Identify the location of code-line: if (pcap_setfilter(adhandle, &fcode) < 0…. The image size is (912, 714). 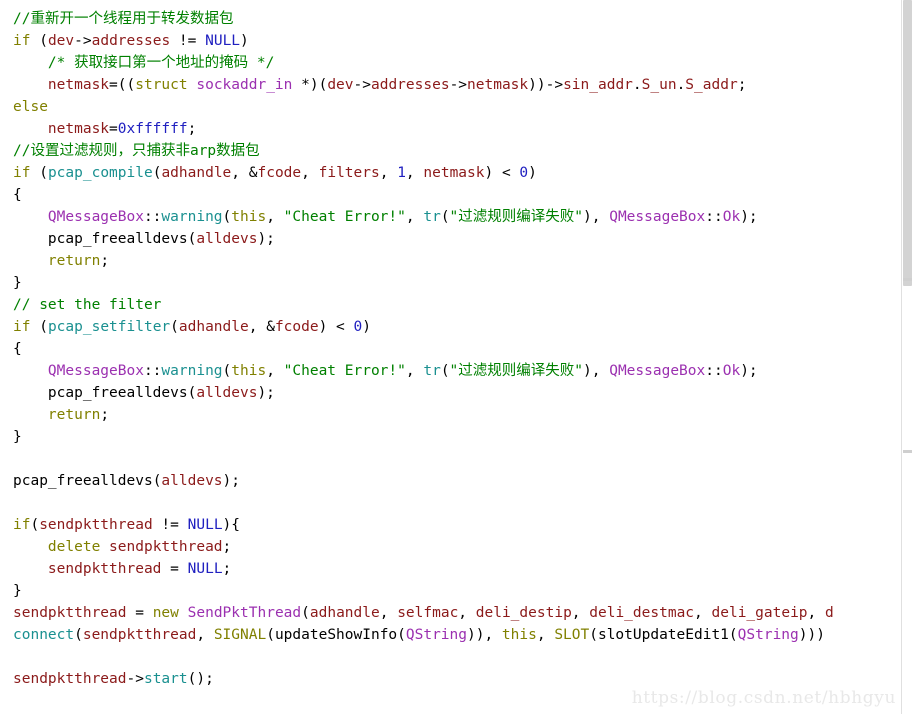
(456, 327).